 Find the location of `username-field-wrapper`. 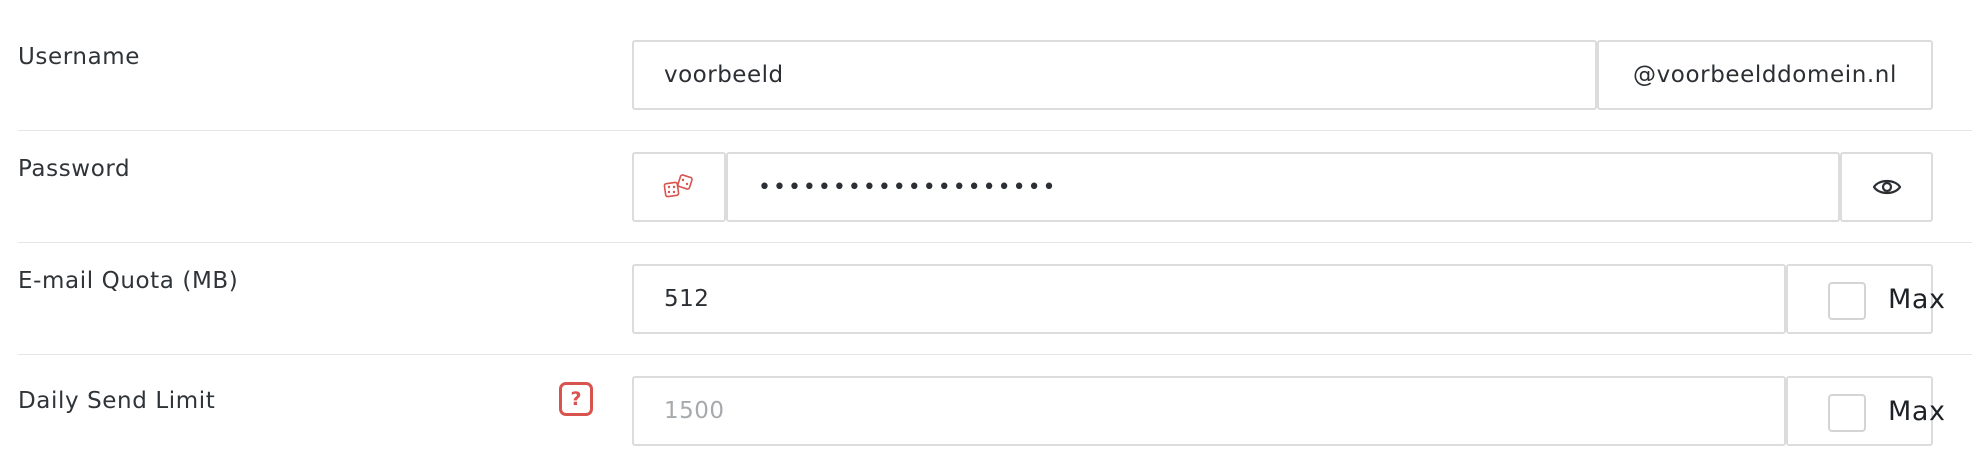

username-field-wrapper is located at coordinates (1114, 75).